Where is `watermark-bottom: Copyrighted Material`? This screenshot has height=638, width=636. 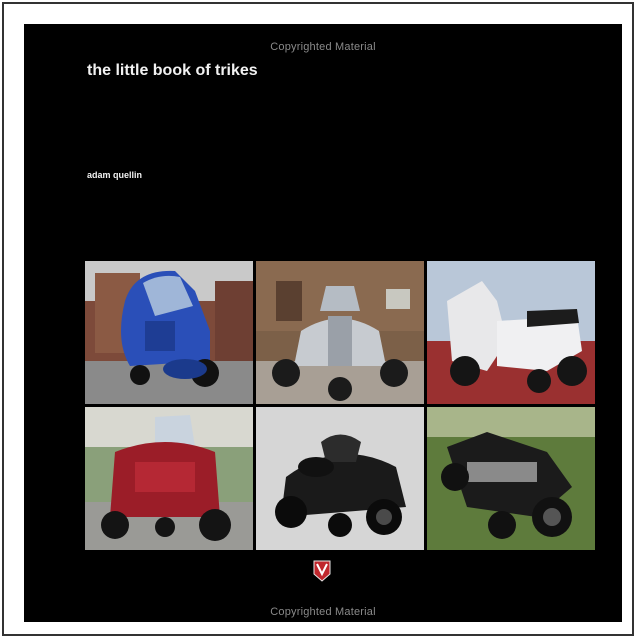 watermark-bottom: Copyrighted Material is located at coordinates (323, 612).